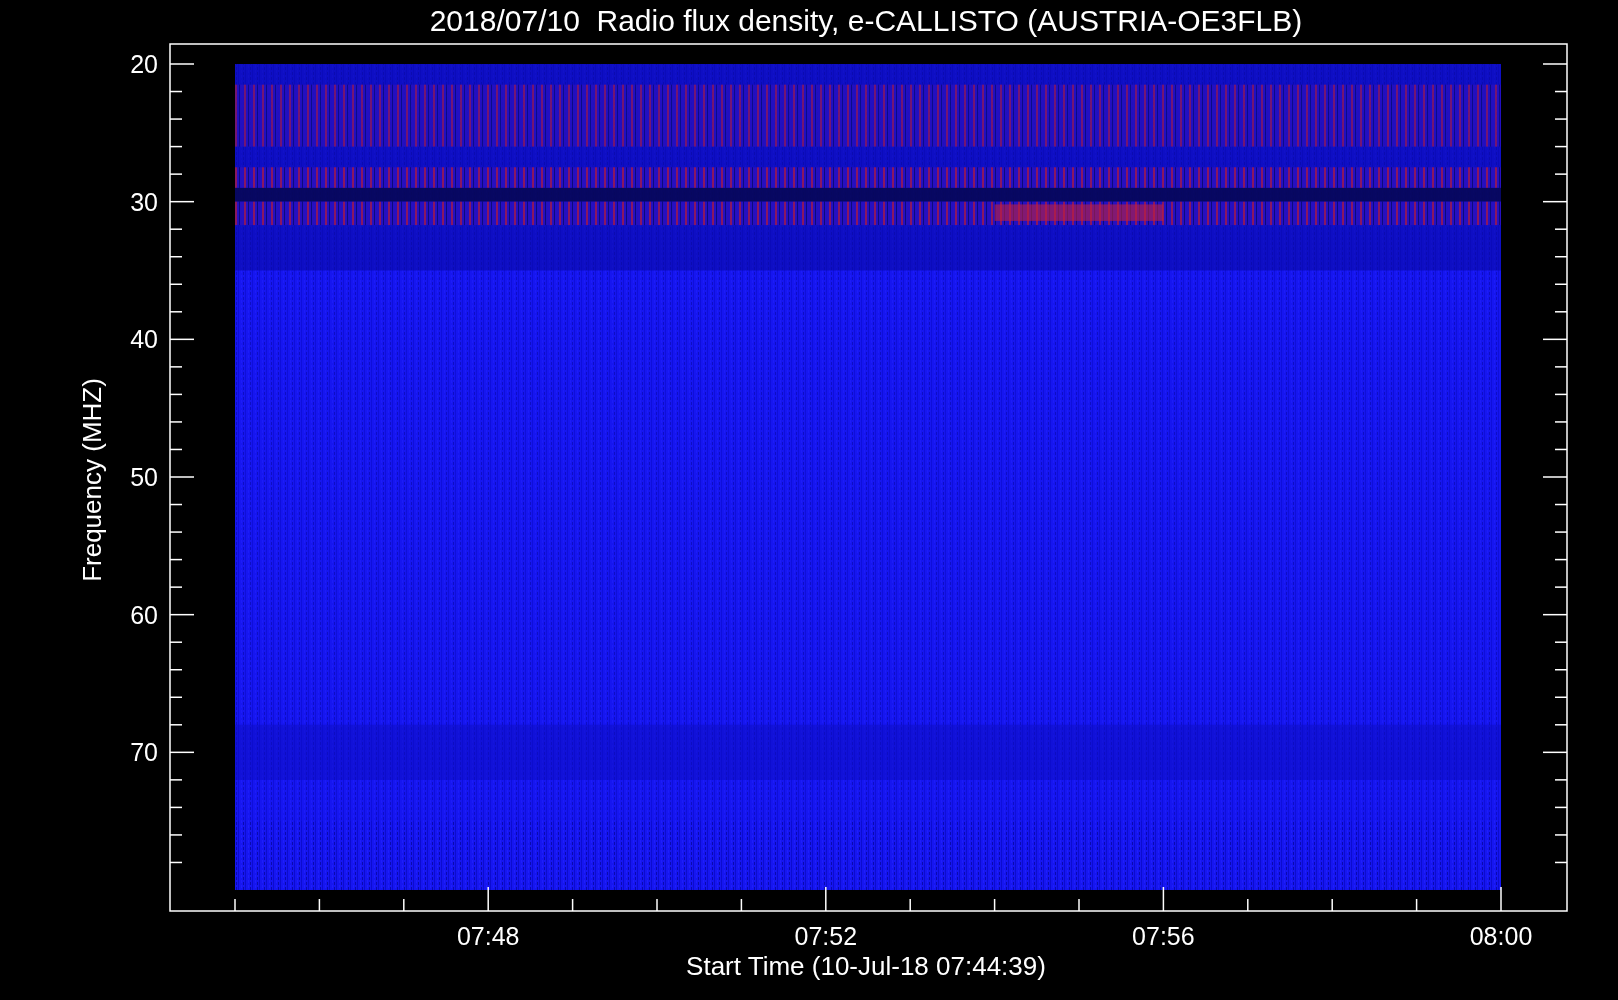 The image size is (1618, 1000). Describe the element at coordinates (488, 936) in the screenshot. I see `tick-label: 07:48` at that location.